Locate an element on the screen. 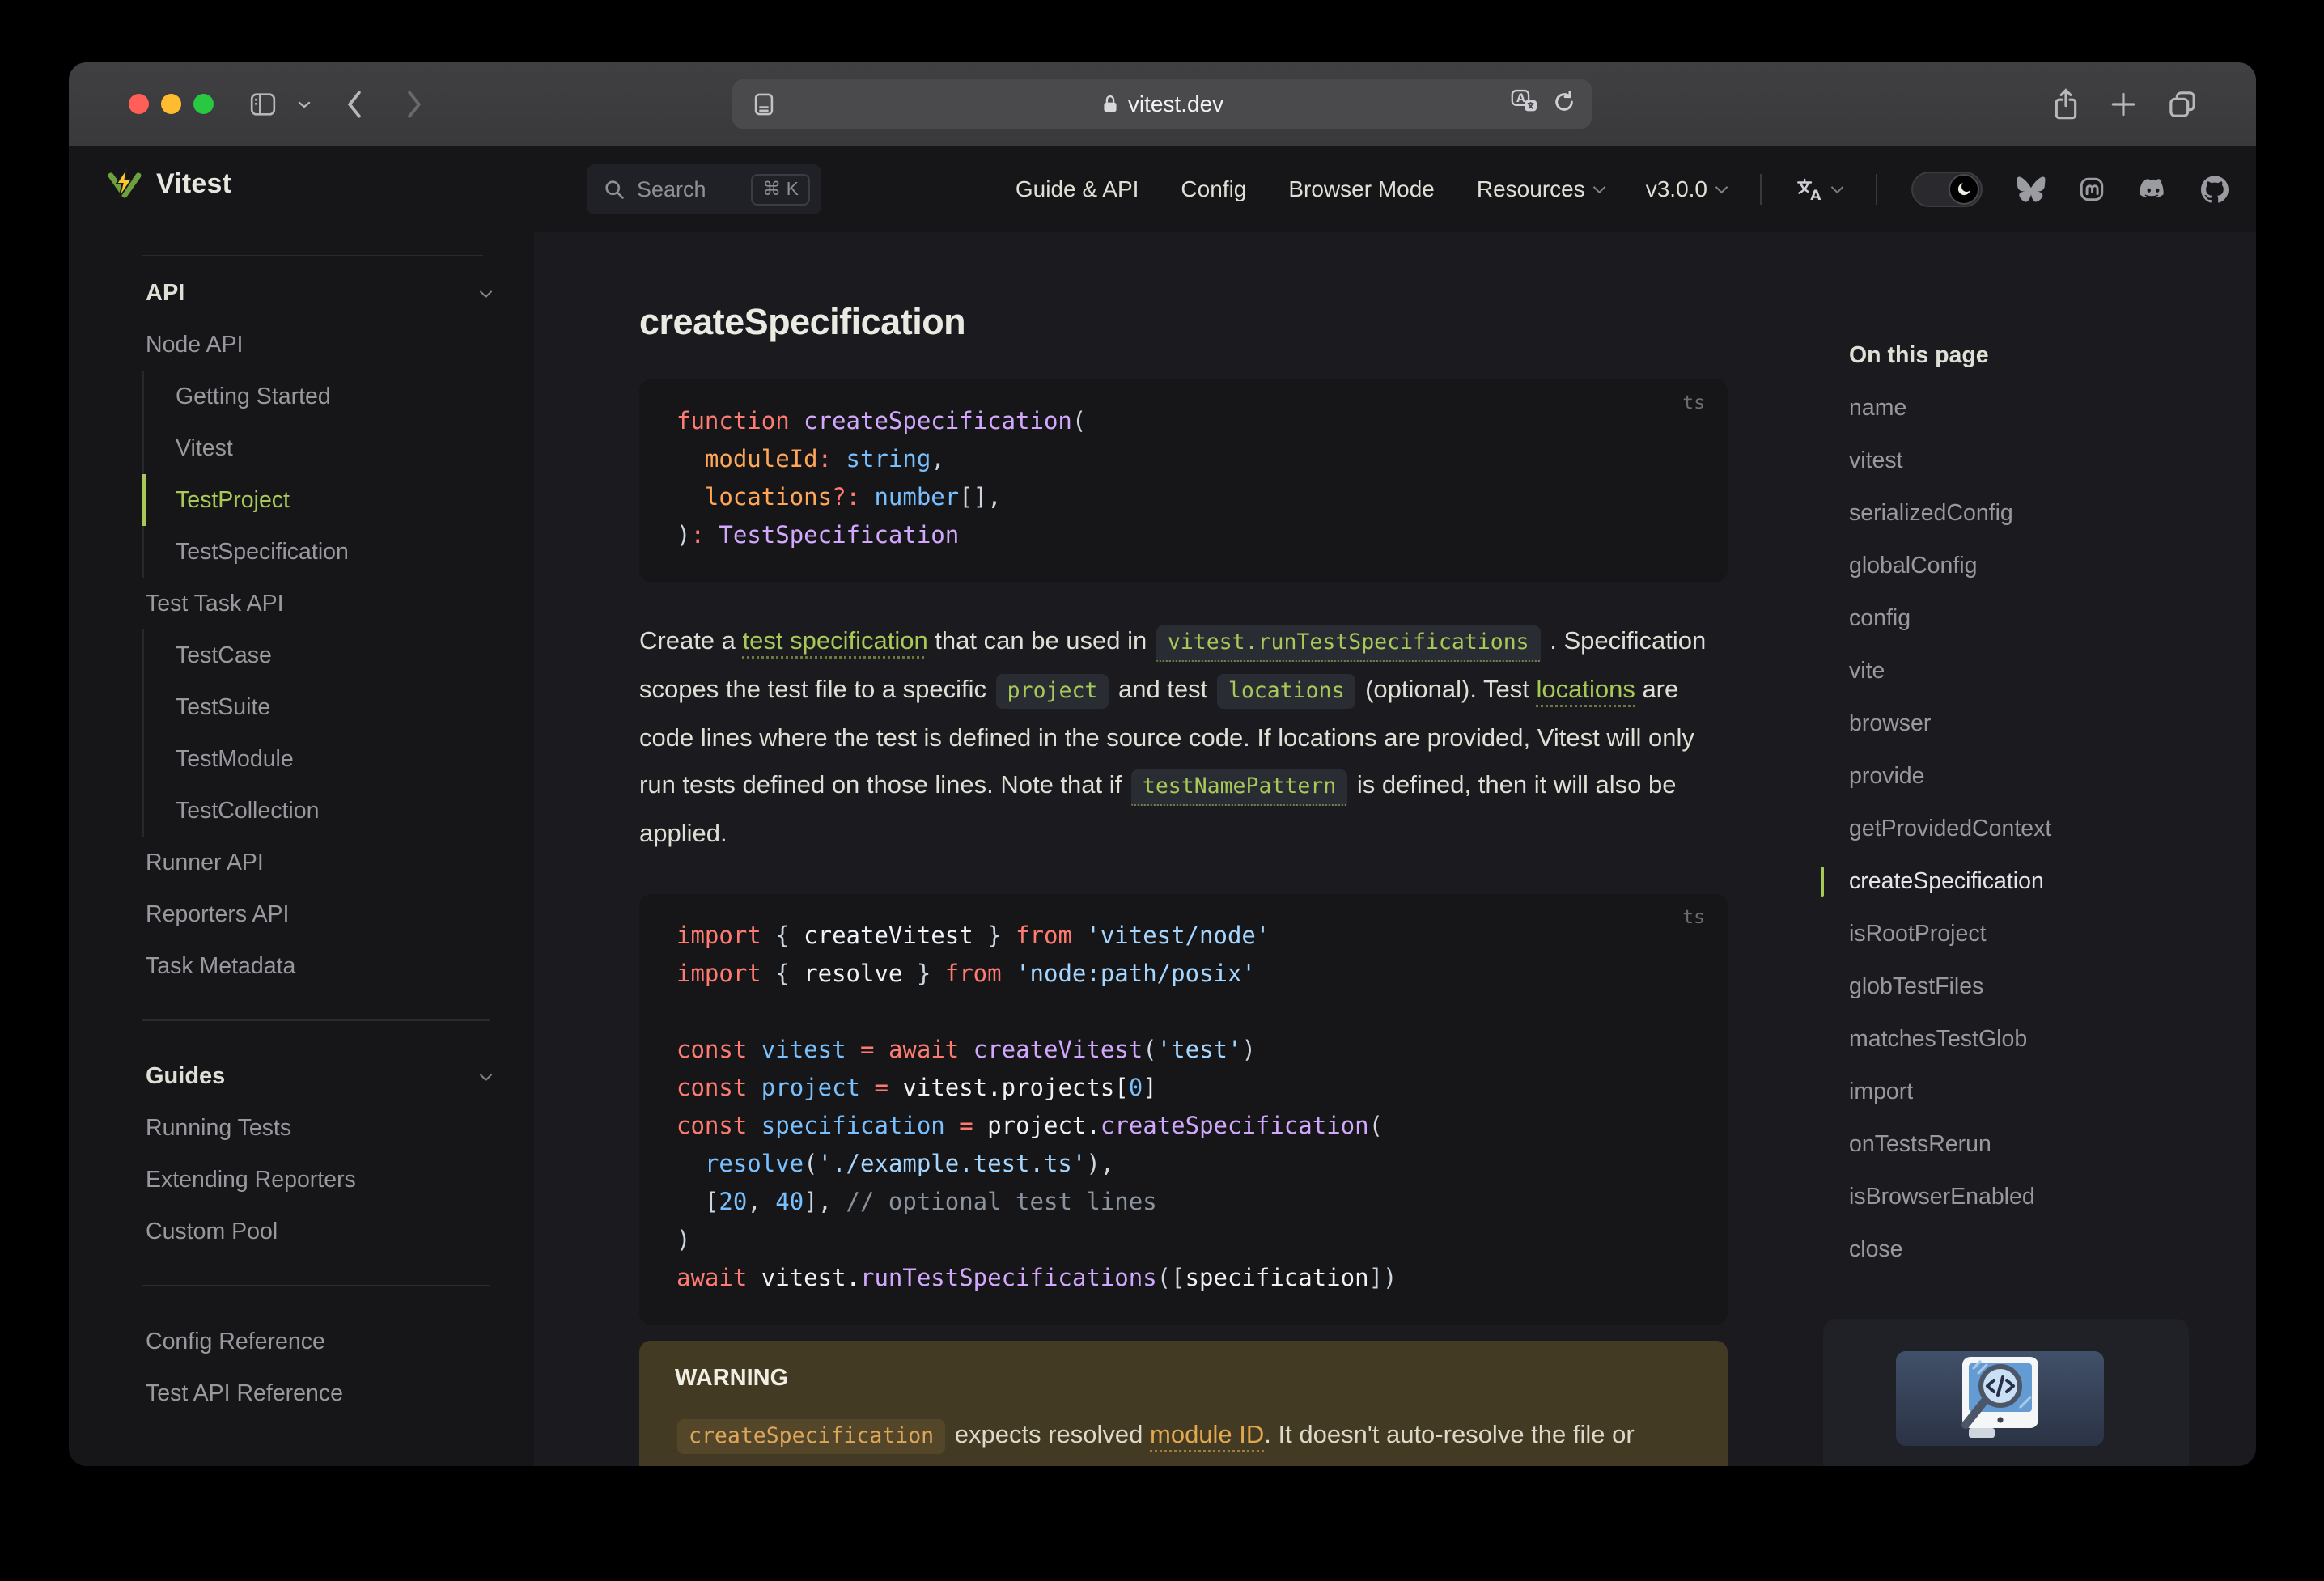 Image resolution: width=2324 pixels, height=1581 pixels. sidebar-group-guides: Guides is located at coordinates (317, 1076).